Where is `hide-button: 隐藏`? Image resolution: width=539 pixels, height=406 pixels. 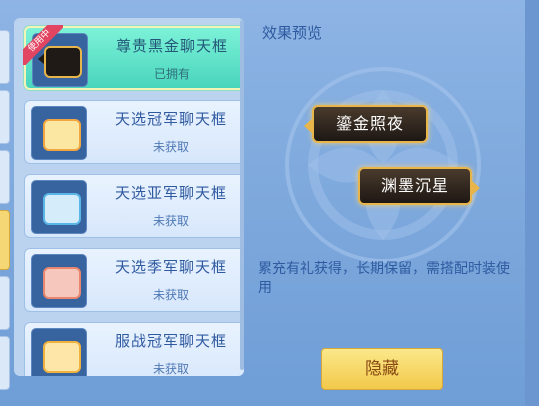 hide-button: 隐藏 is located at coordinates (382, 369).